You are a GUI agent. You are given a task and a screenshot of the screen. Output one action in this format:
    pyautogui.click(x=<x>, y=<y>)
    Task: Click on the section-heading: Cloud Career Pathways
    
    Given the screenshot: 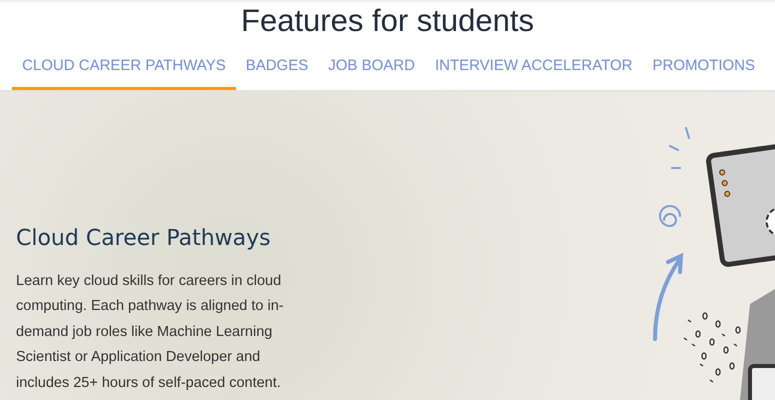 What is the action you would take?
    pyautogui.click(x=144, y=238)
    